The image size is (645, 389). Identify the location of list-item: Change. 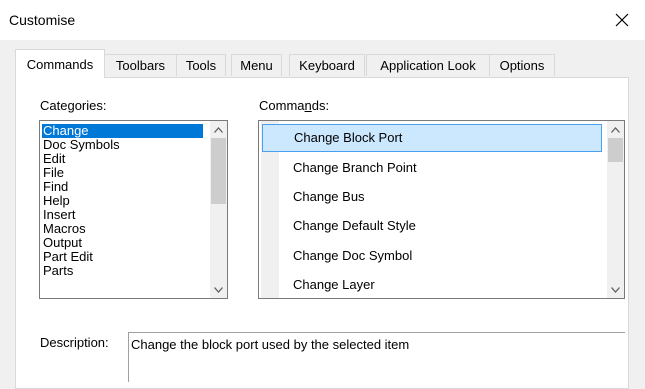
(122, 131).